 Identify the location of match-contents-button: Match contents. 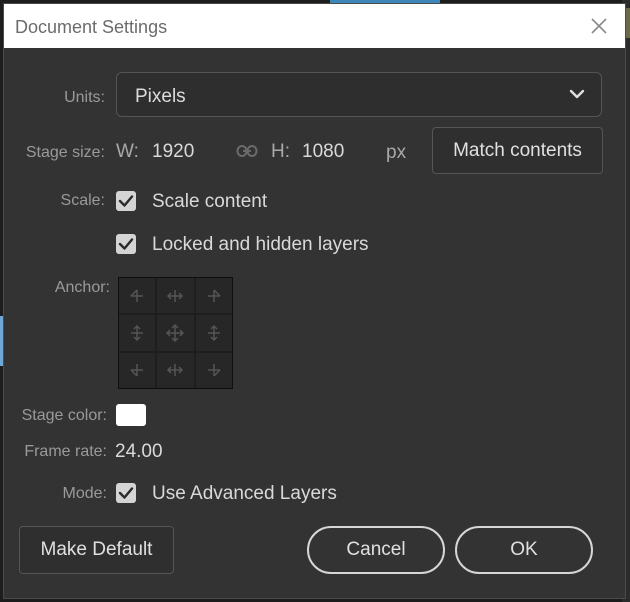
(517, 150).